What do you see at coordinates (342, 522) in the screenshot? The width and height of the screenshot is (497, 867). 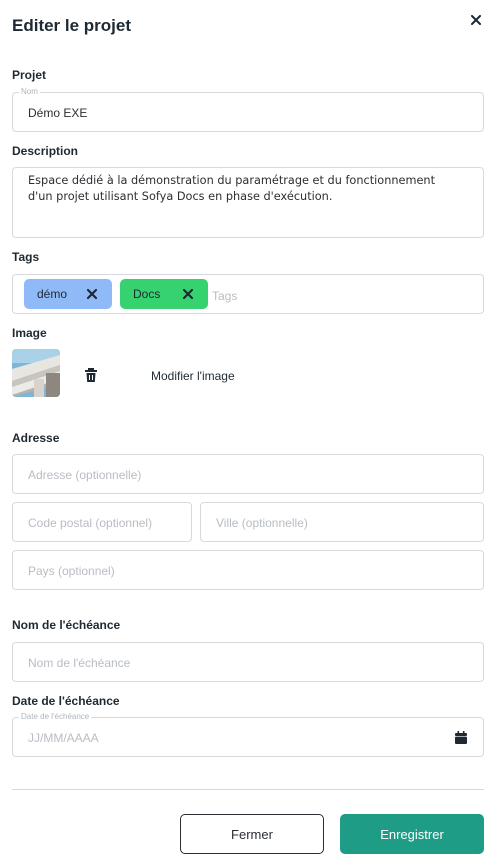 I see `city-input: Ville (optionnelle)` at bounding box center [342, 522].